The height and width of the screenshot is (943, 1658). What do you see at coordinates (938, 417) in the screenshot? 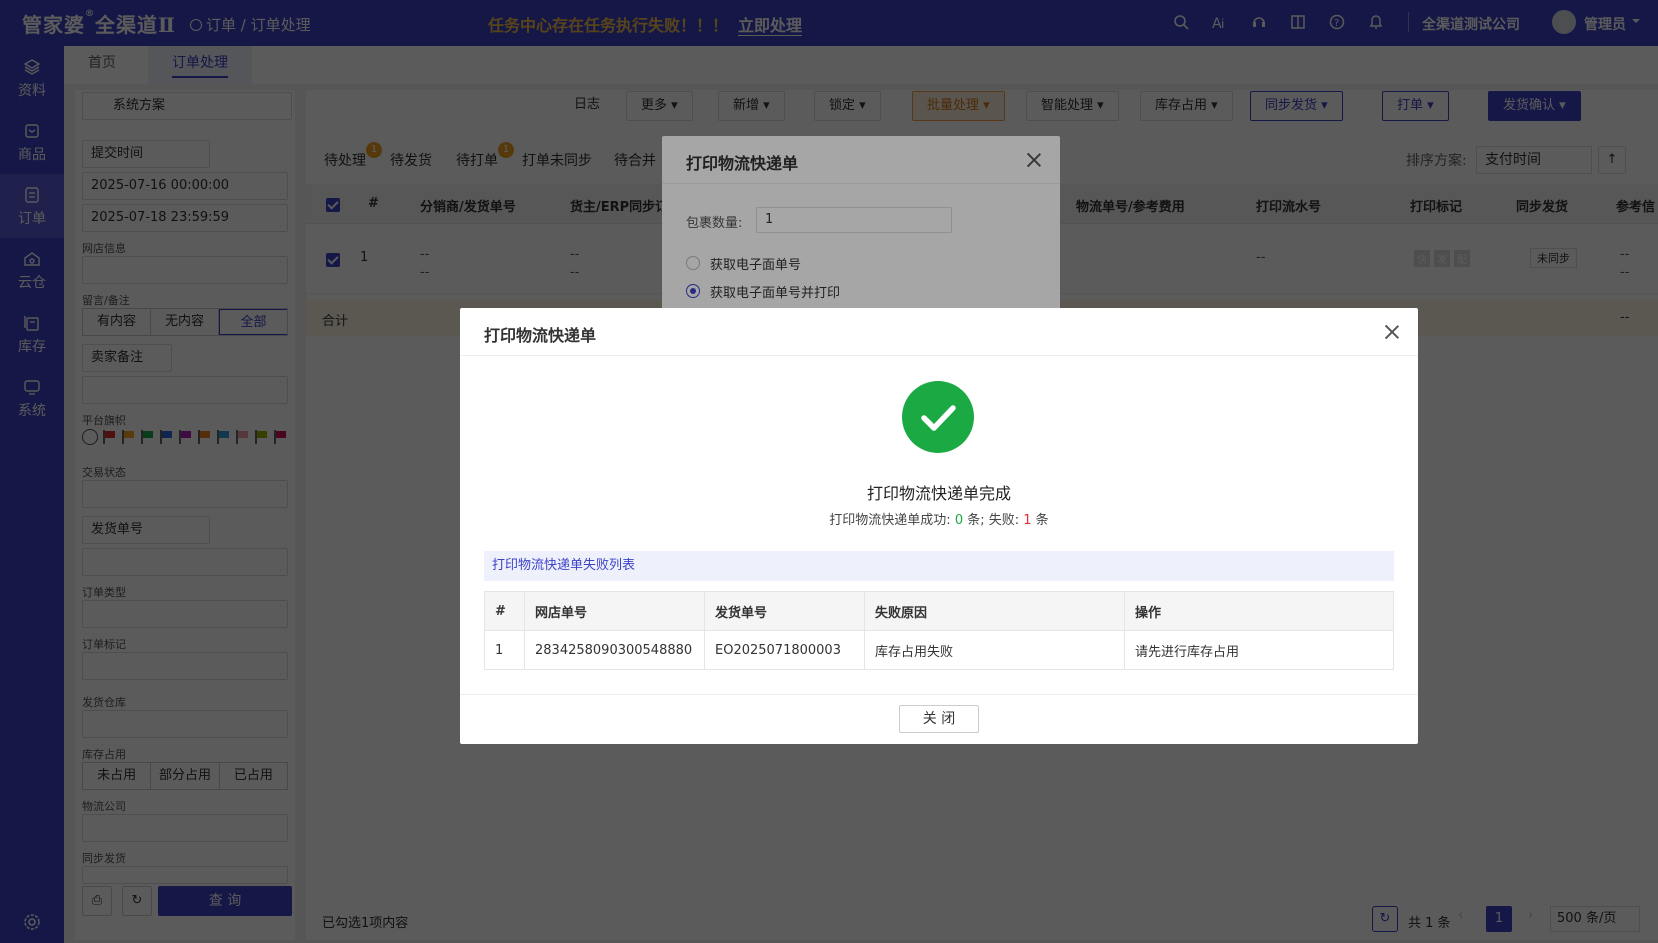
I see `success-check-icon` at bounding box center [938, 417].